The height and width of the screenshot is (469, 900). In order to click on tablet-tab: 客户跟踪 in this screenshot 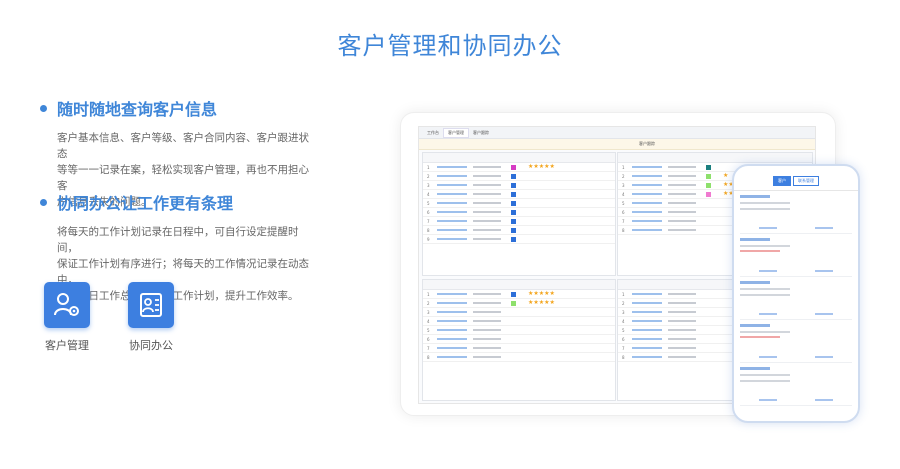, I will do `click(481, 133)`.